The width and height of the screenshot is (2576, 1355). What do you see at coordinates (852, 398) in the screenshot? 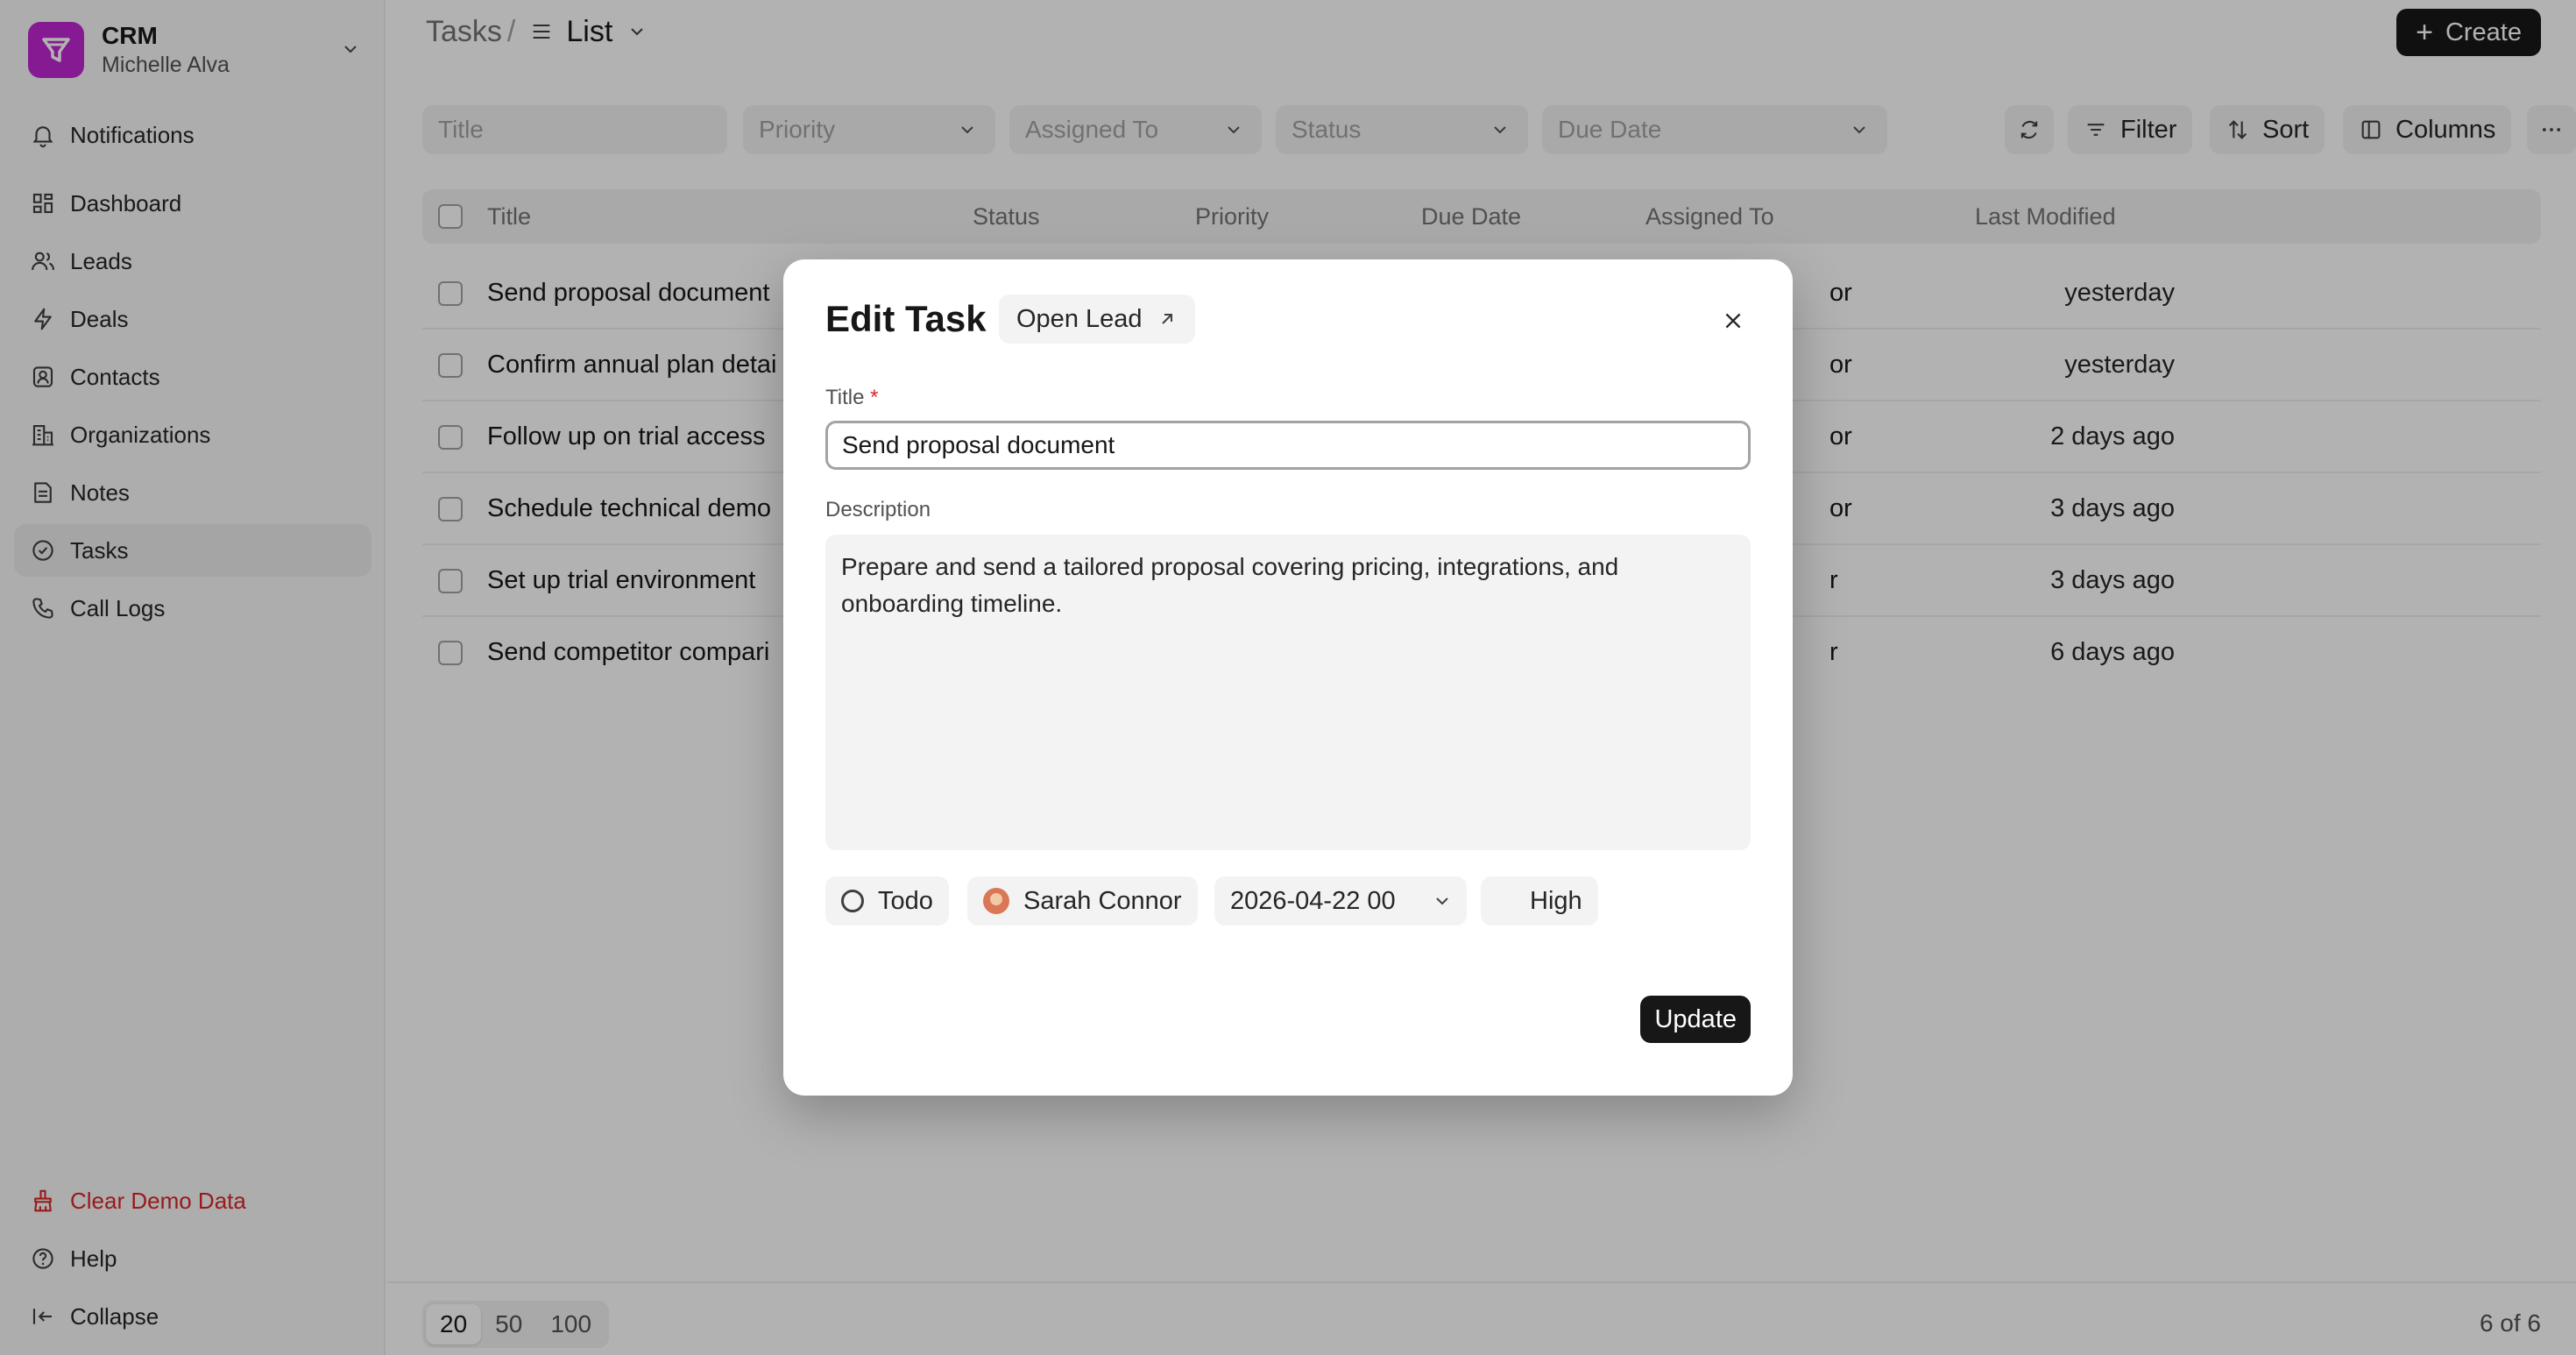
I see `title-field-label: Title *` at bounding box center [852, 398].